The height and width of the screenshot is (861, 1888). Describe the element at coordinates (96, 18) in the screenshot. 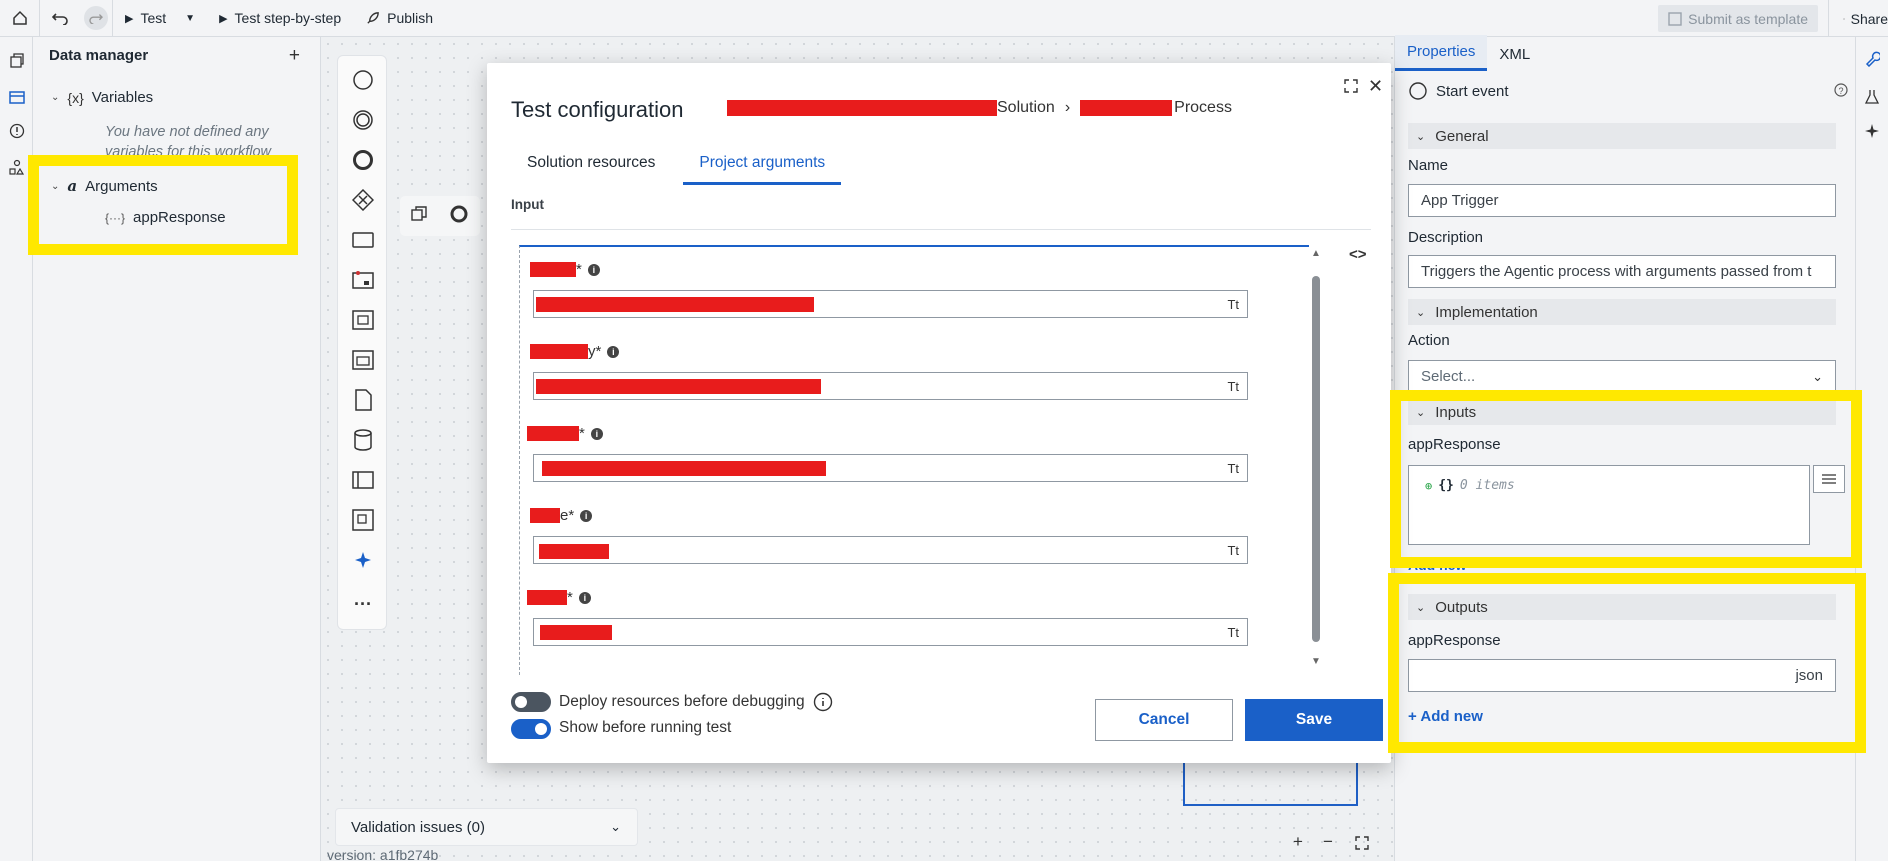

I see `redo-icon` at that location.